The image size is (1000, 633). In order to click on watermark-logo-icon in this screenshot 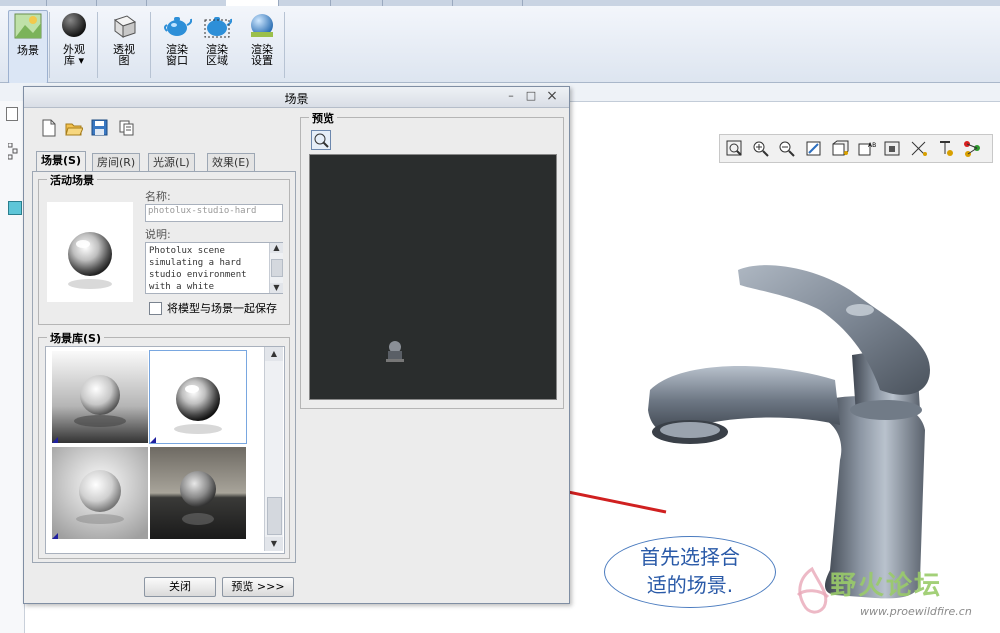, I will do `click(813, 590)`.